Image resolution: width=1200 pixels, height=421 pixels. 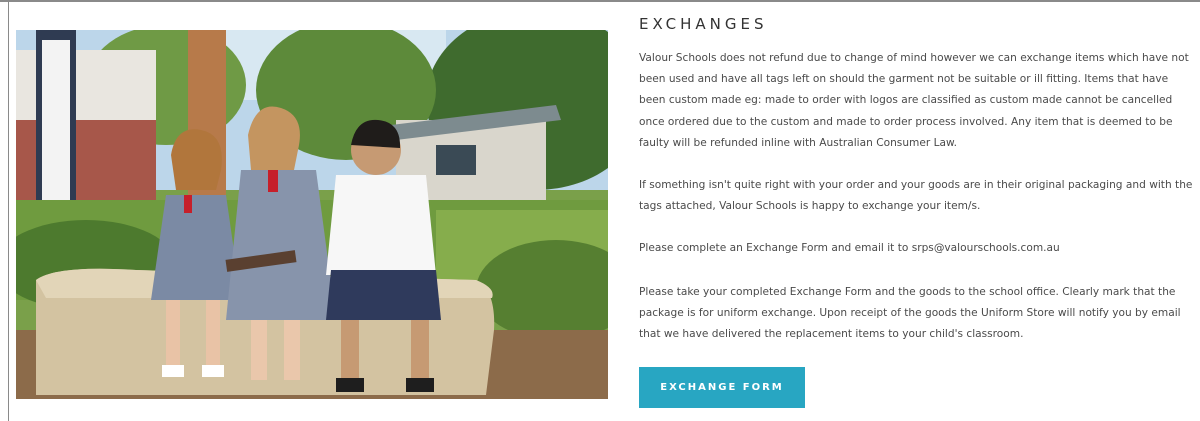 I want to click on top-border, so click(x=600, y=1).